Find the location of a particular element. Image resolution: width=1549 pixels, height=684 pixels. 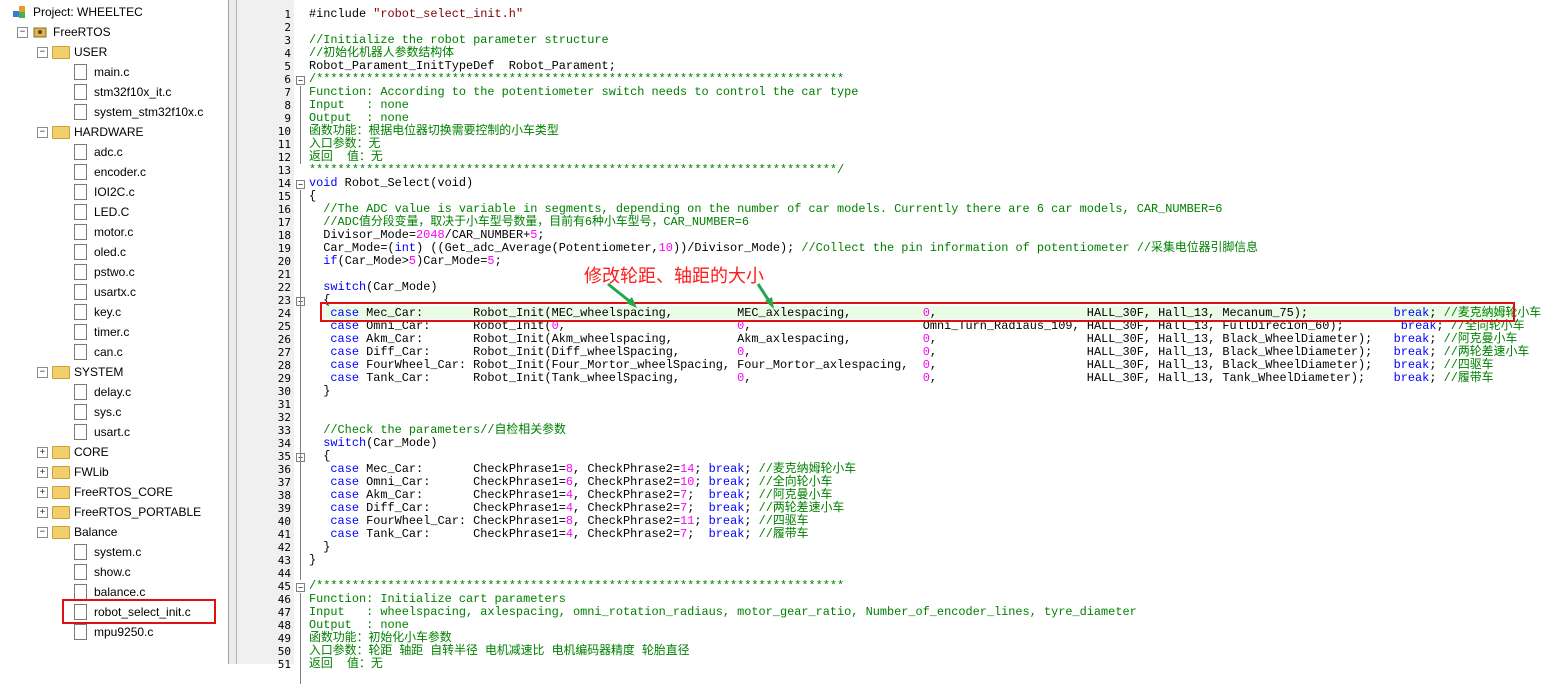

annotation-arrows is located at coordinates (690, 295).